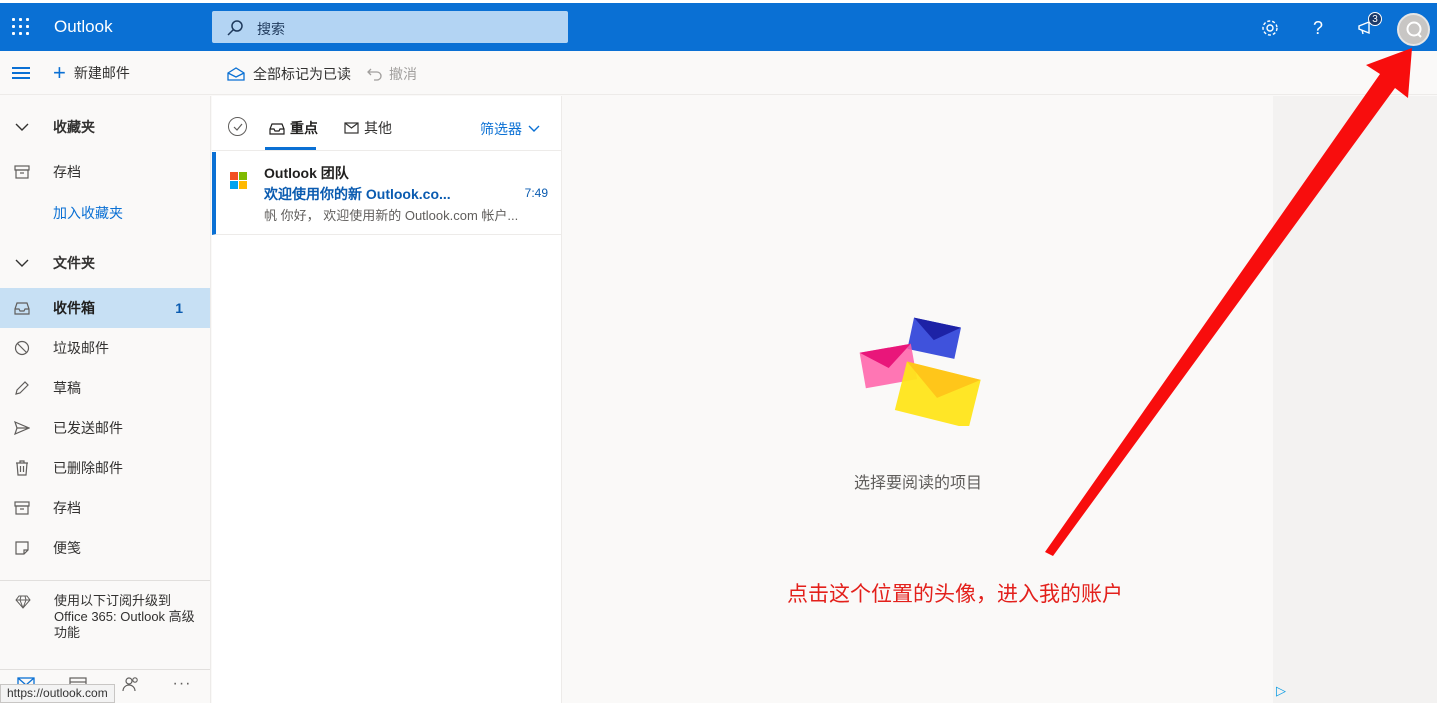 Image resolution: width=1437 pixels, height=703 pixels. I want to click on sidebar-item-drafts: 草稿, so click(105, 388).